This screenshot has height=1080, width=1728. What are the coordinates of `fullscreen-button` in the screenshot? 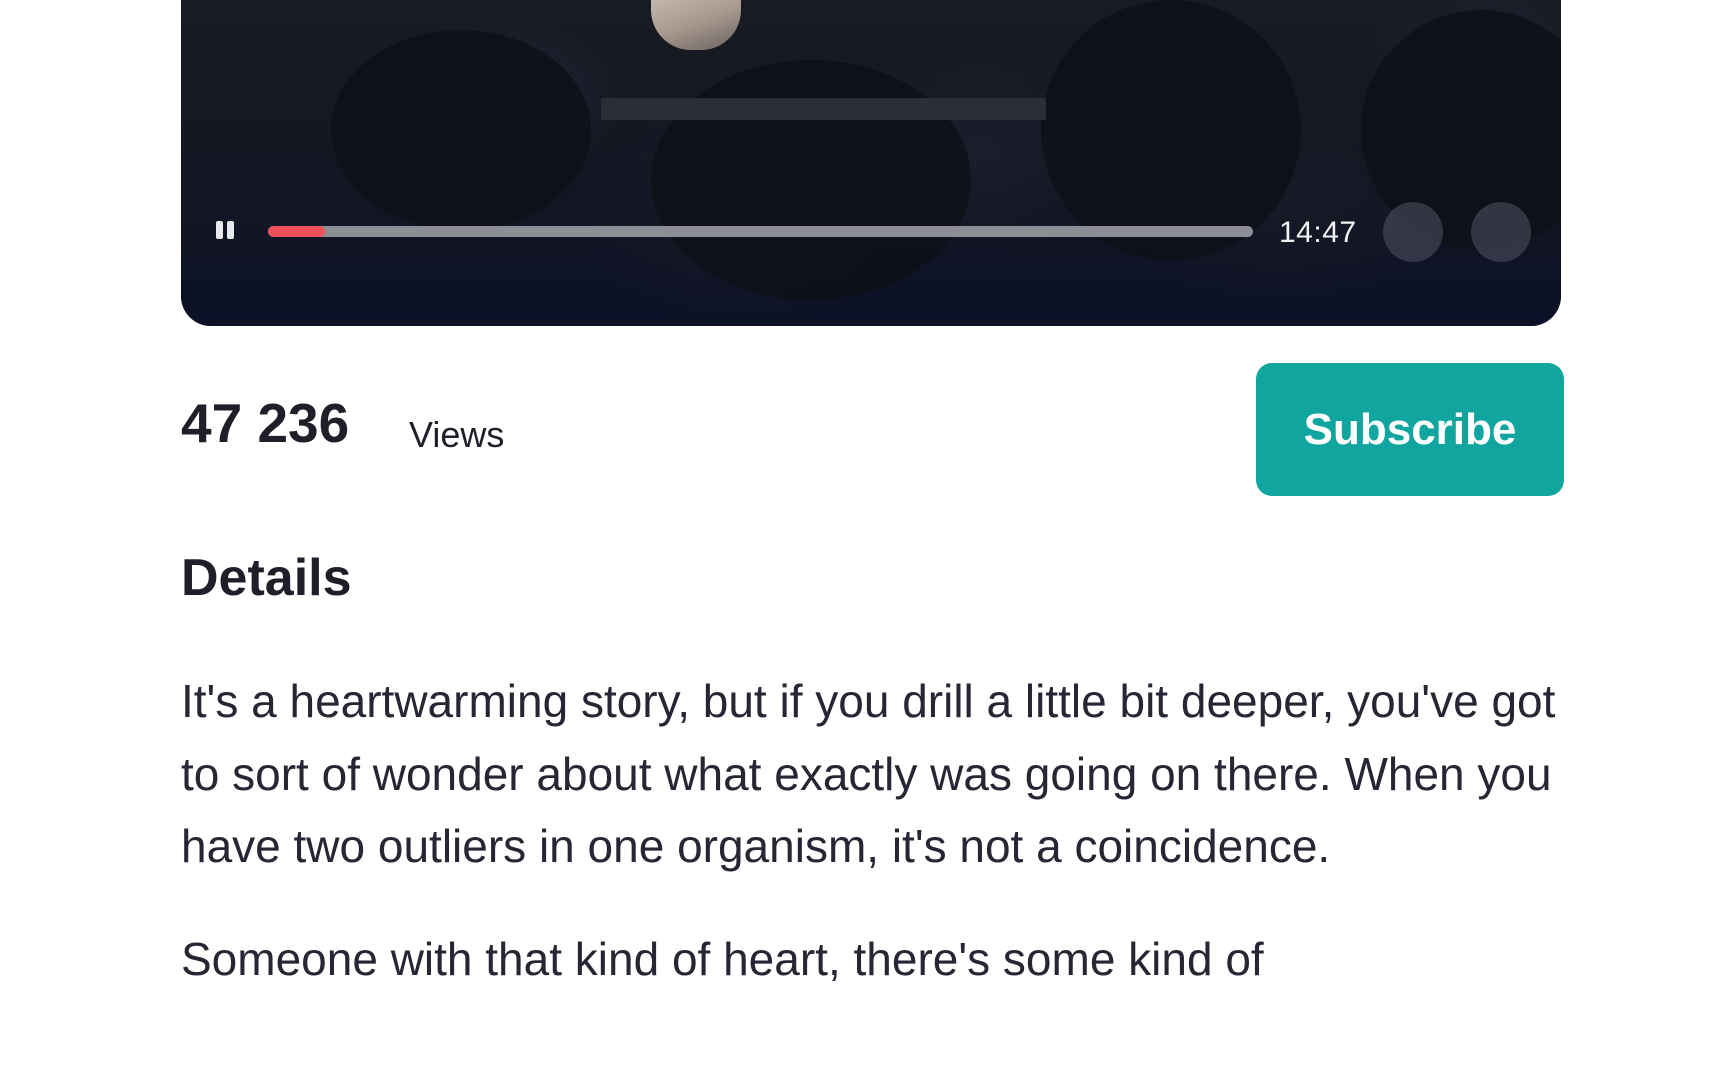 It's located at (1501, 232).